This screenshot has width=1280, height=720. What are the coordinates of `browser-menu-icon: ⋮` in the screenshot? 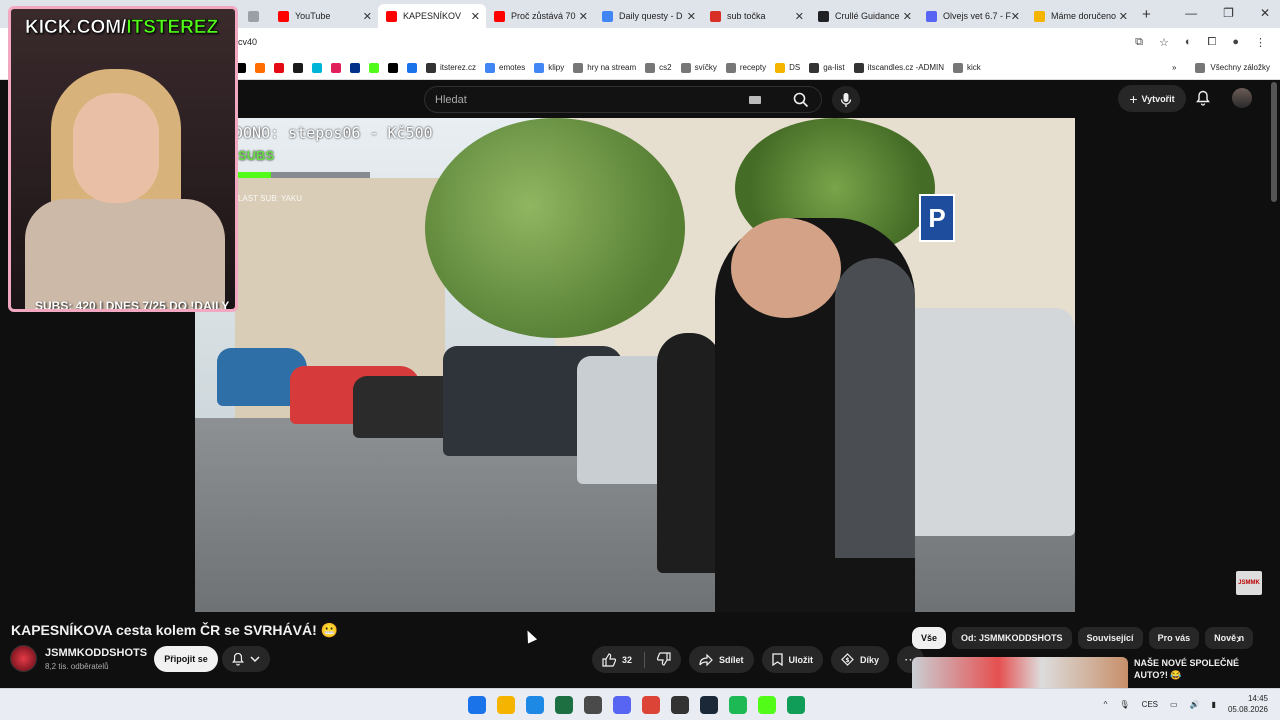 It's located at (1260, 42).